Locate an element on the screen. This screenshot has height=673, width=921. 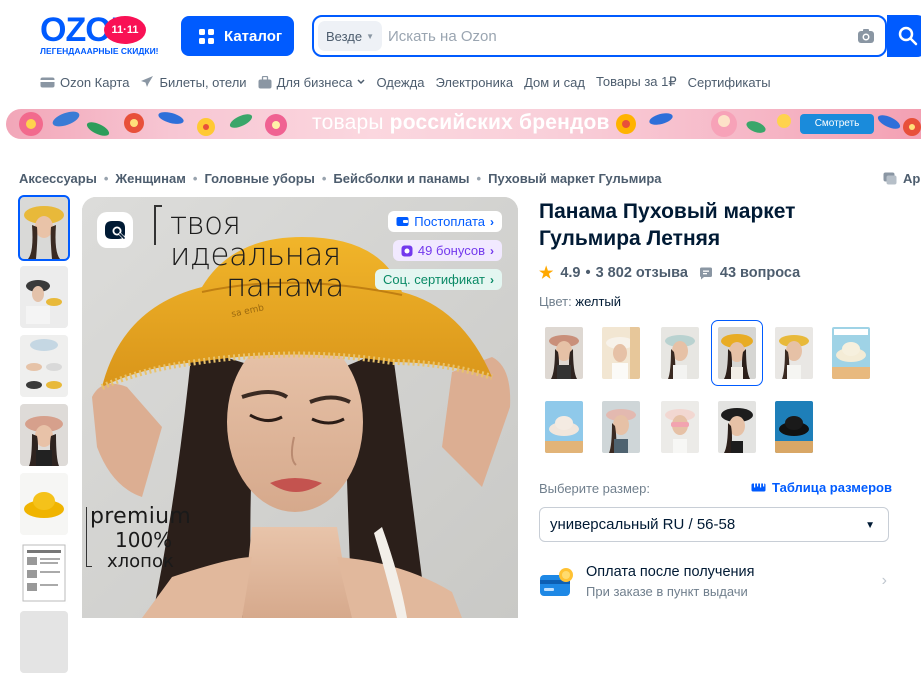
image-premium-text: premium 100% хлопок is located at coordinates (140, 539).